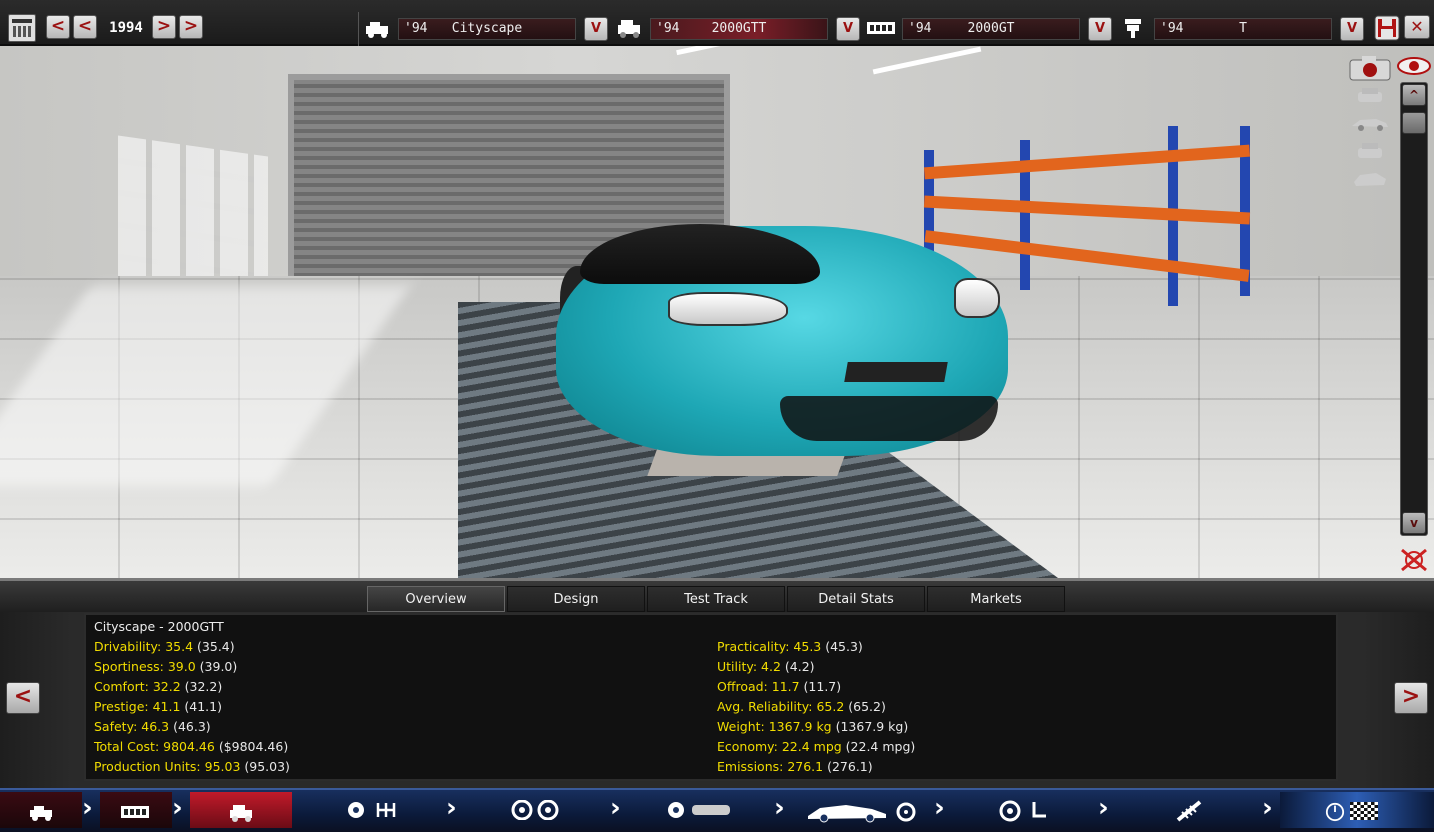 The image size is (1434, 832). What do you see at coordinates (1414, 123) in the screenshot?
I see `zoom-slider-thumb` at bounding box center [1414, 123].